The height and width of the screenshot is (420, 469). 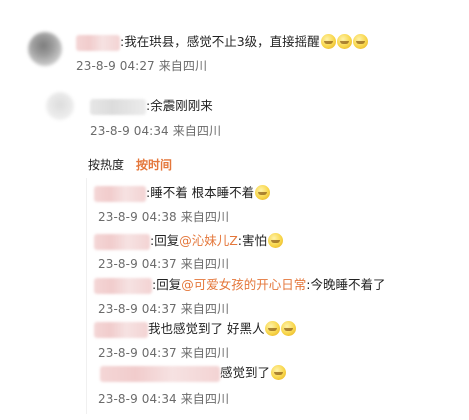 I want to click on sub-comment-meta: 23-8-9 04:34 来自四川, so click(x=156, y=131).